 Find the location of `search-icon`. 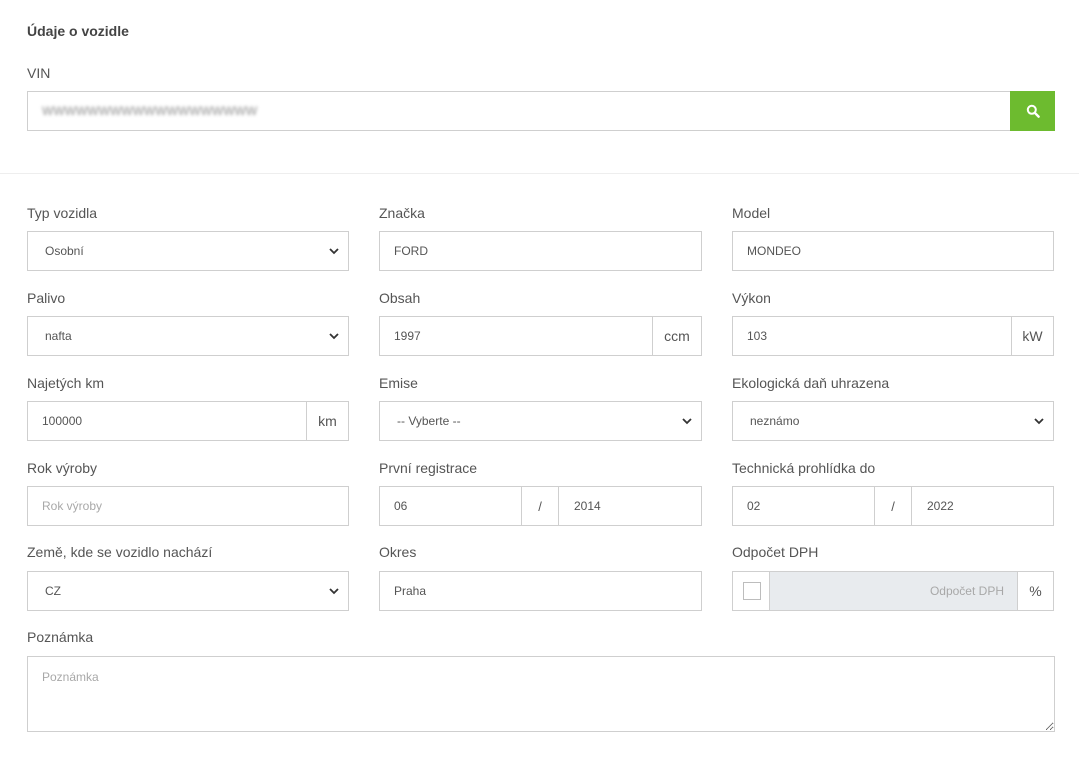

search-icon is located at coordinates (1033, 111).